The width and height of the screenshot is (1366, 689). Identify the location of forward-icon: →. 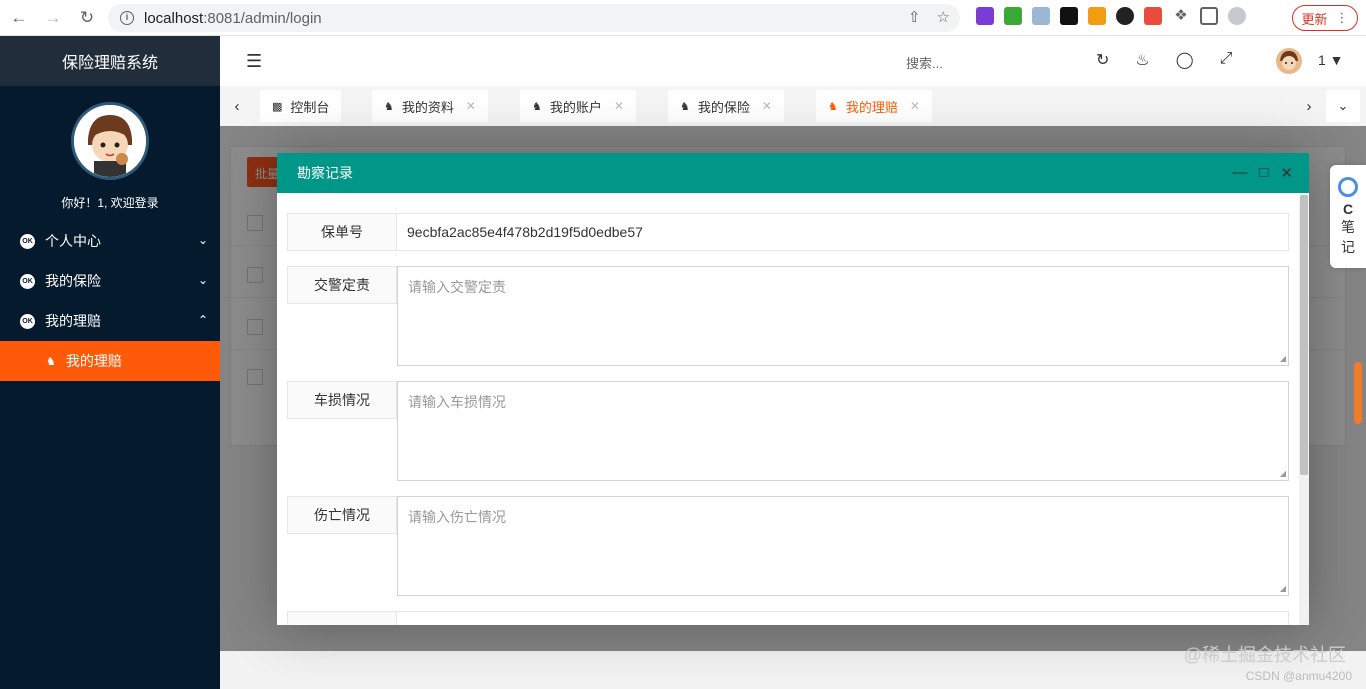
(53, 18).